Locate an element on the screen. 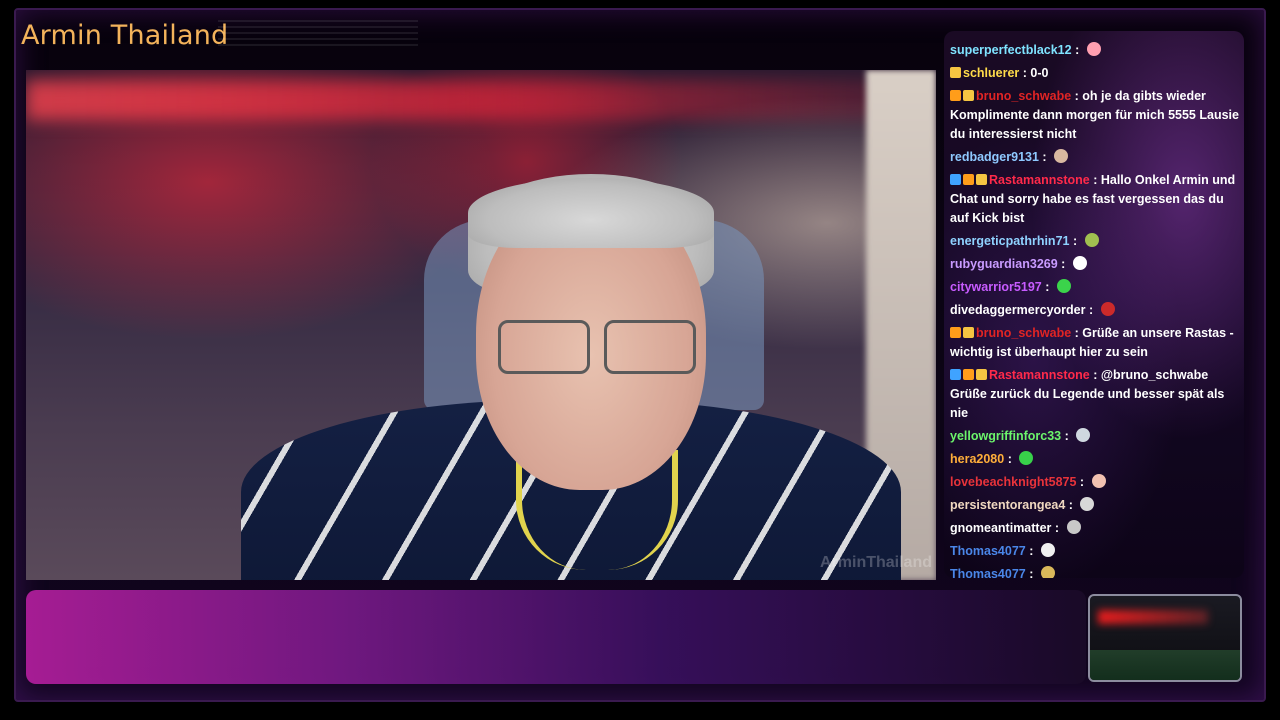 This screenshot has height=720, width=1280. chat-username: redbadger9131 is located at coordinates (994, 157).